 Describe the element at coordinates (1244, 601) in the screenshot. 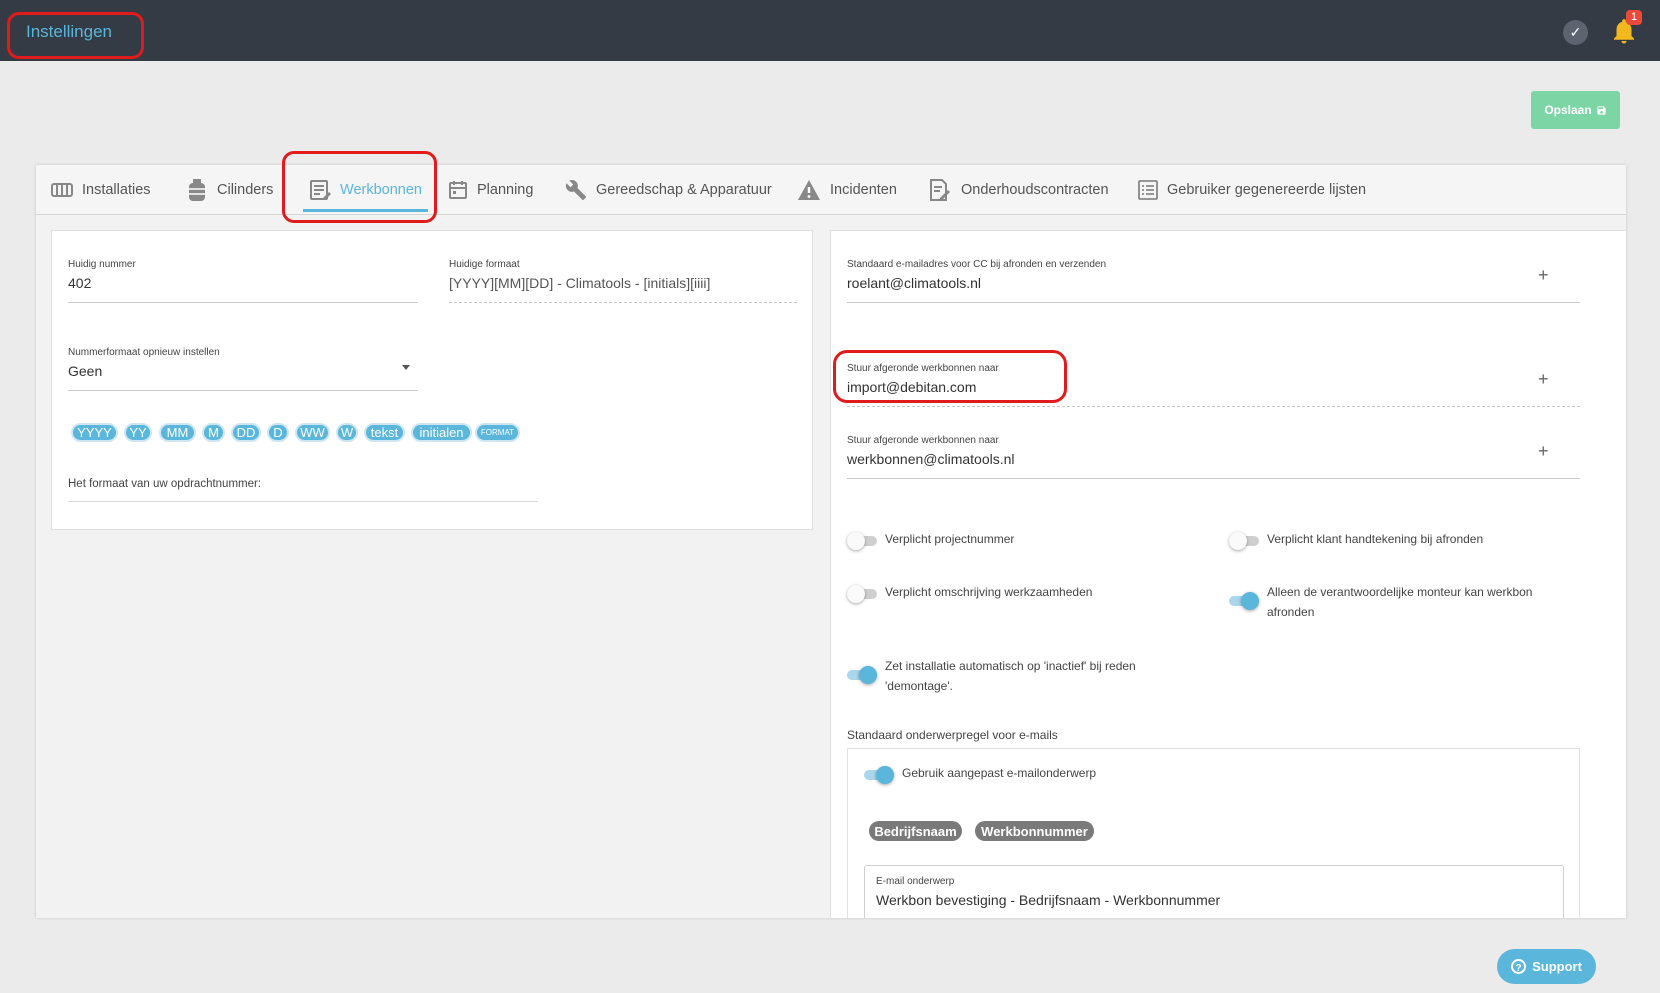

I see `toggle-responsible-only` at that location.